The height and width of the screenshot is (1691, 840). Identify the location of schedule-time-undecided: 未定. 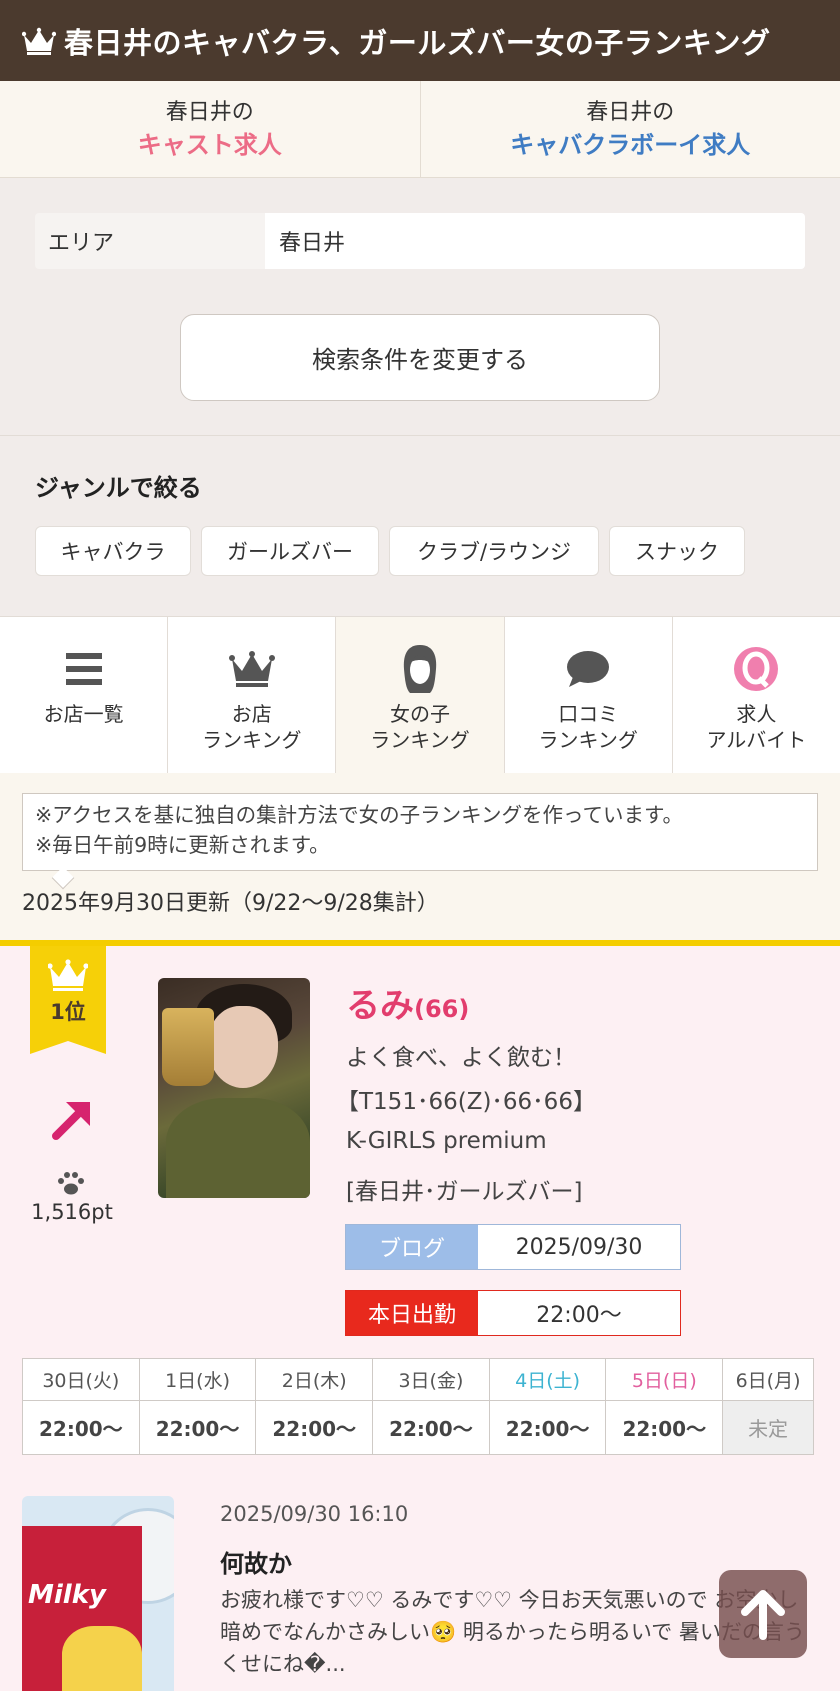
(768, 1427).